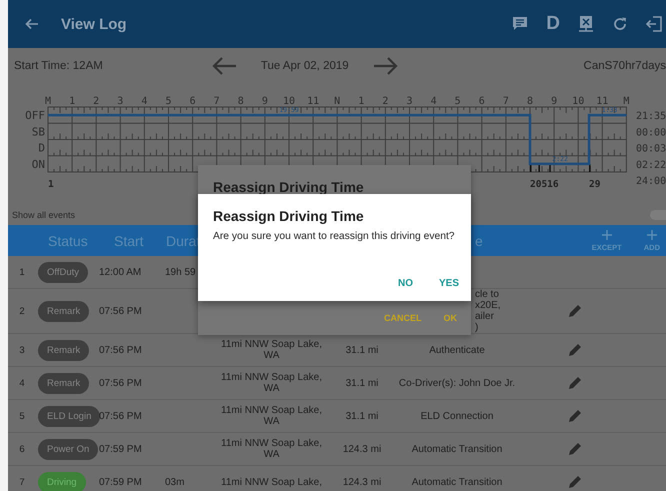 Image resolution: width=666 pixels, height=491 pixels. What do you see at coordinates (625, 66) in the screenshot?
I see `ruleset-label: CanS70hr7days` at bounding box center [625, 66].